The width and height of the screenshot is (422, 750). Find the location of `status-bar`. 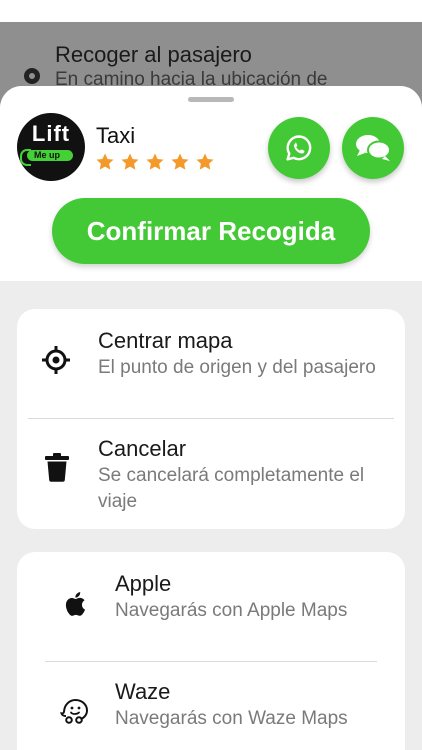

status-bar is located at coordinates (211, 11).